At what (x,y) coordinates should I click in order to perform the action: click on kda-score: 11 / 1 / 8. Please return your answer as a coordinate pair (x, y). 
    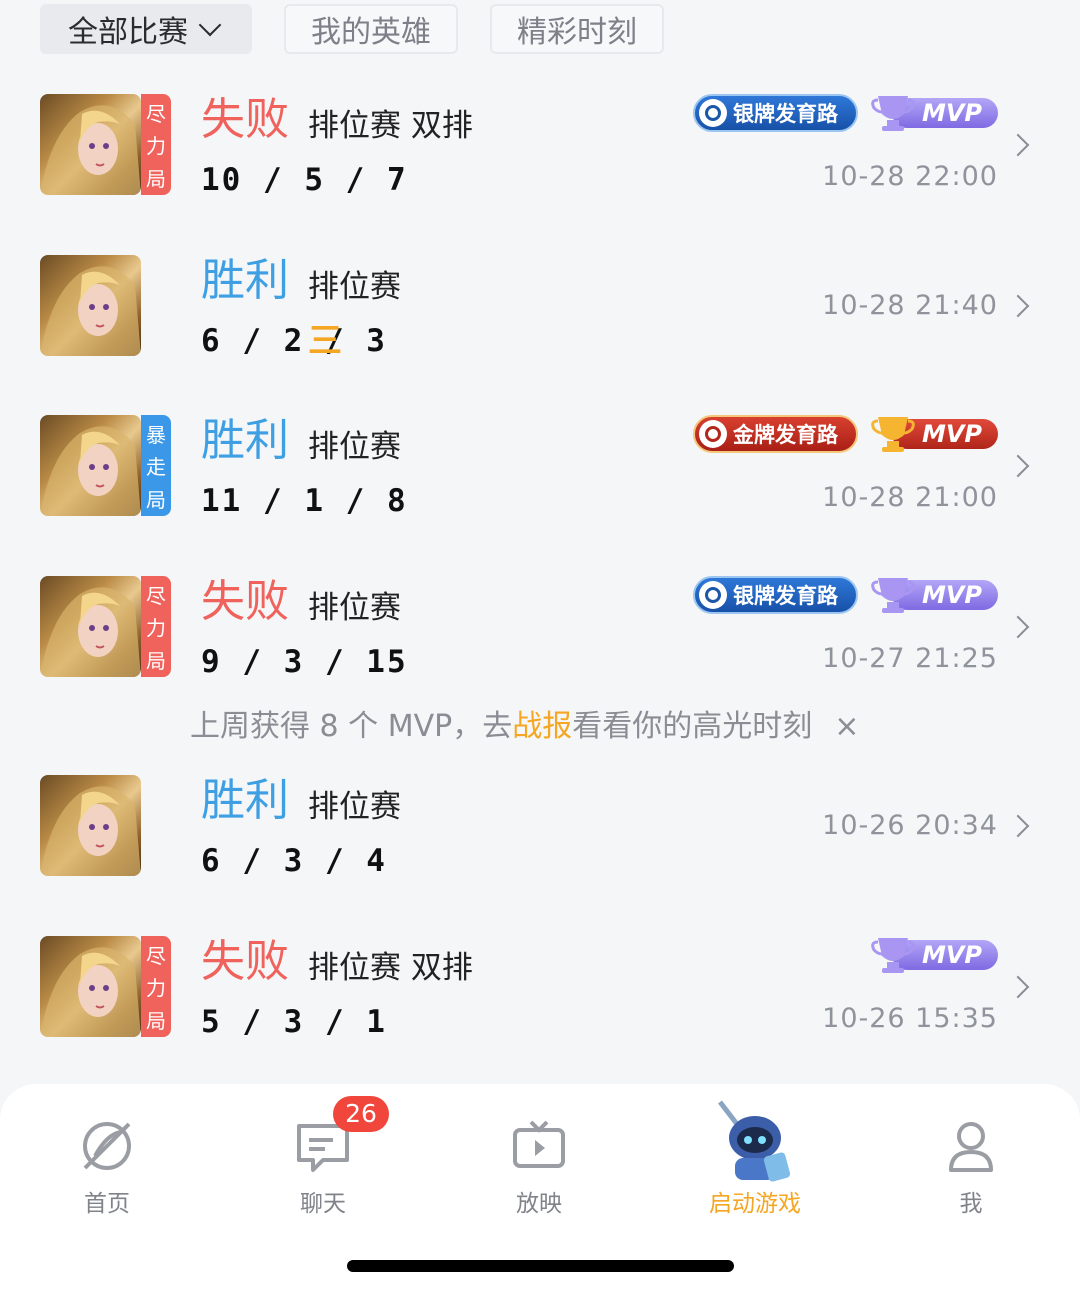
    Looking at the image, I should click on (304, 501).